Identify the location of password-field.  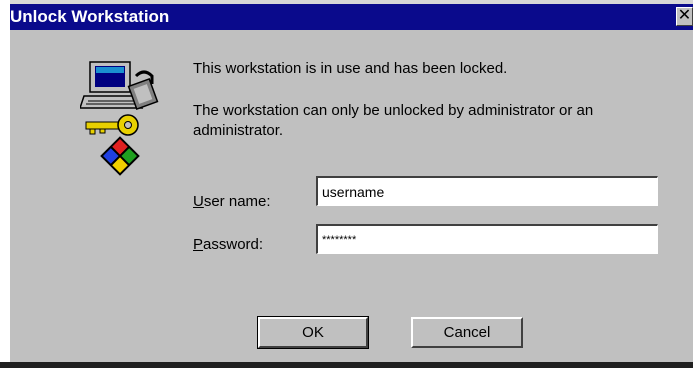
(487, 239).